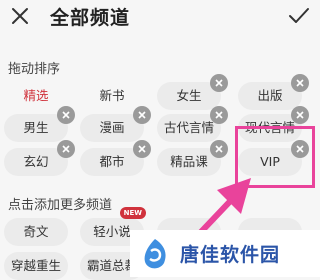 This screenshot has height=280, width=320. Describe the element at coordinates (132, 213) in the screenshot. I see `new-badge: NEW` at that location.